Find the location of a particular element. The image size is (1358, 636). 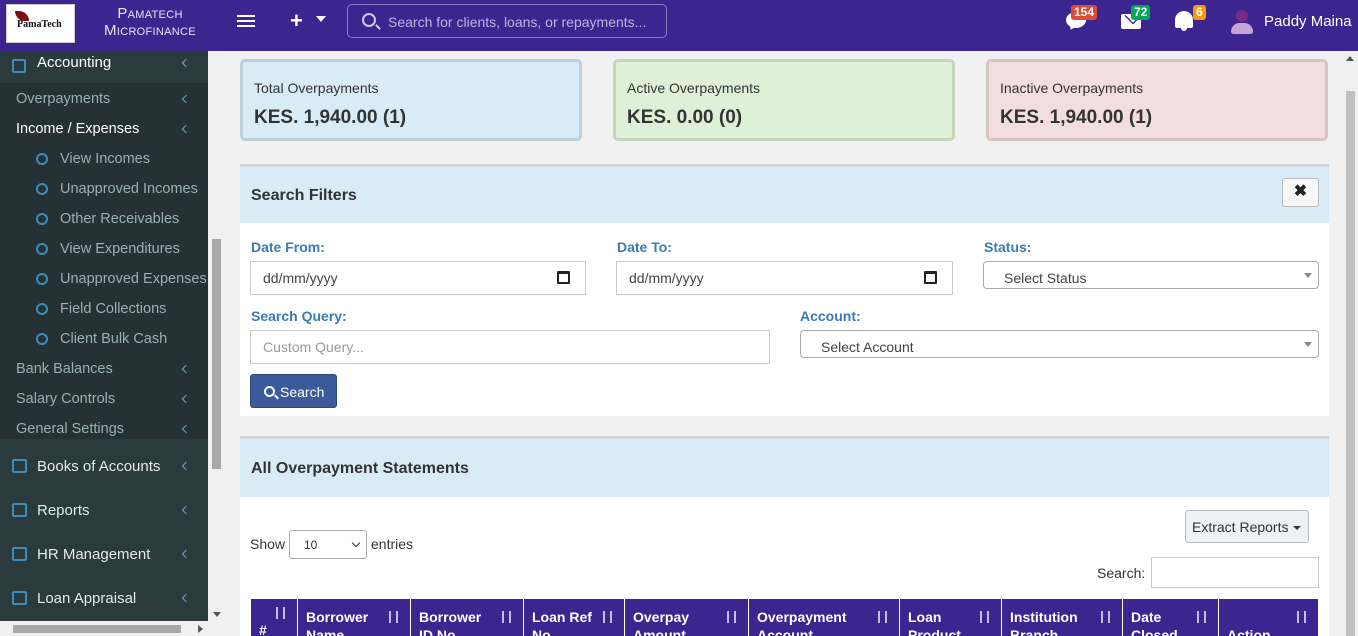

user-name: Paddy Maina is located at coordinates (1308, 21).